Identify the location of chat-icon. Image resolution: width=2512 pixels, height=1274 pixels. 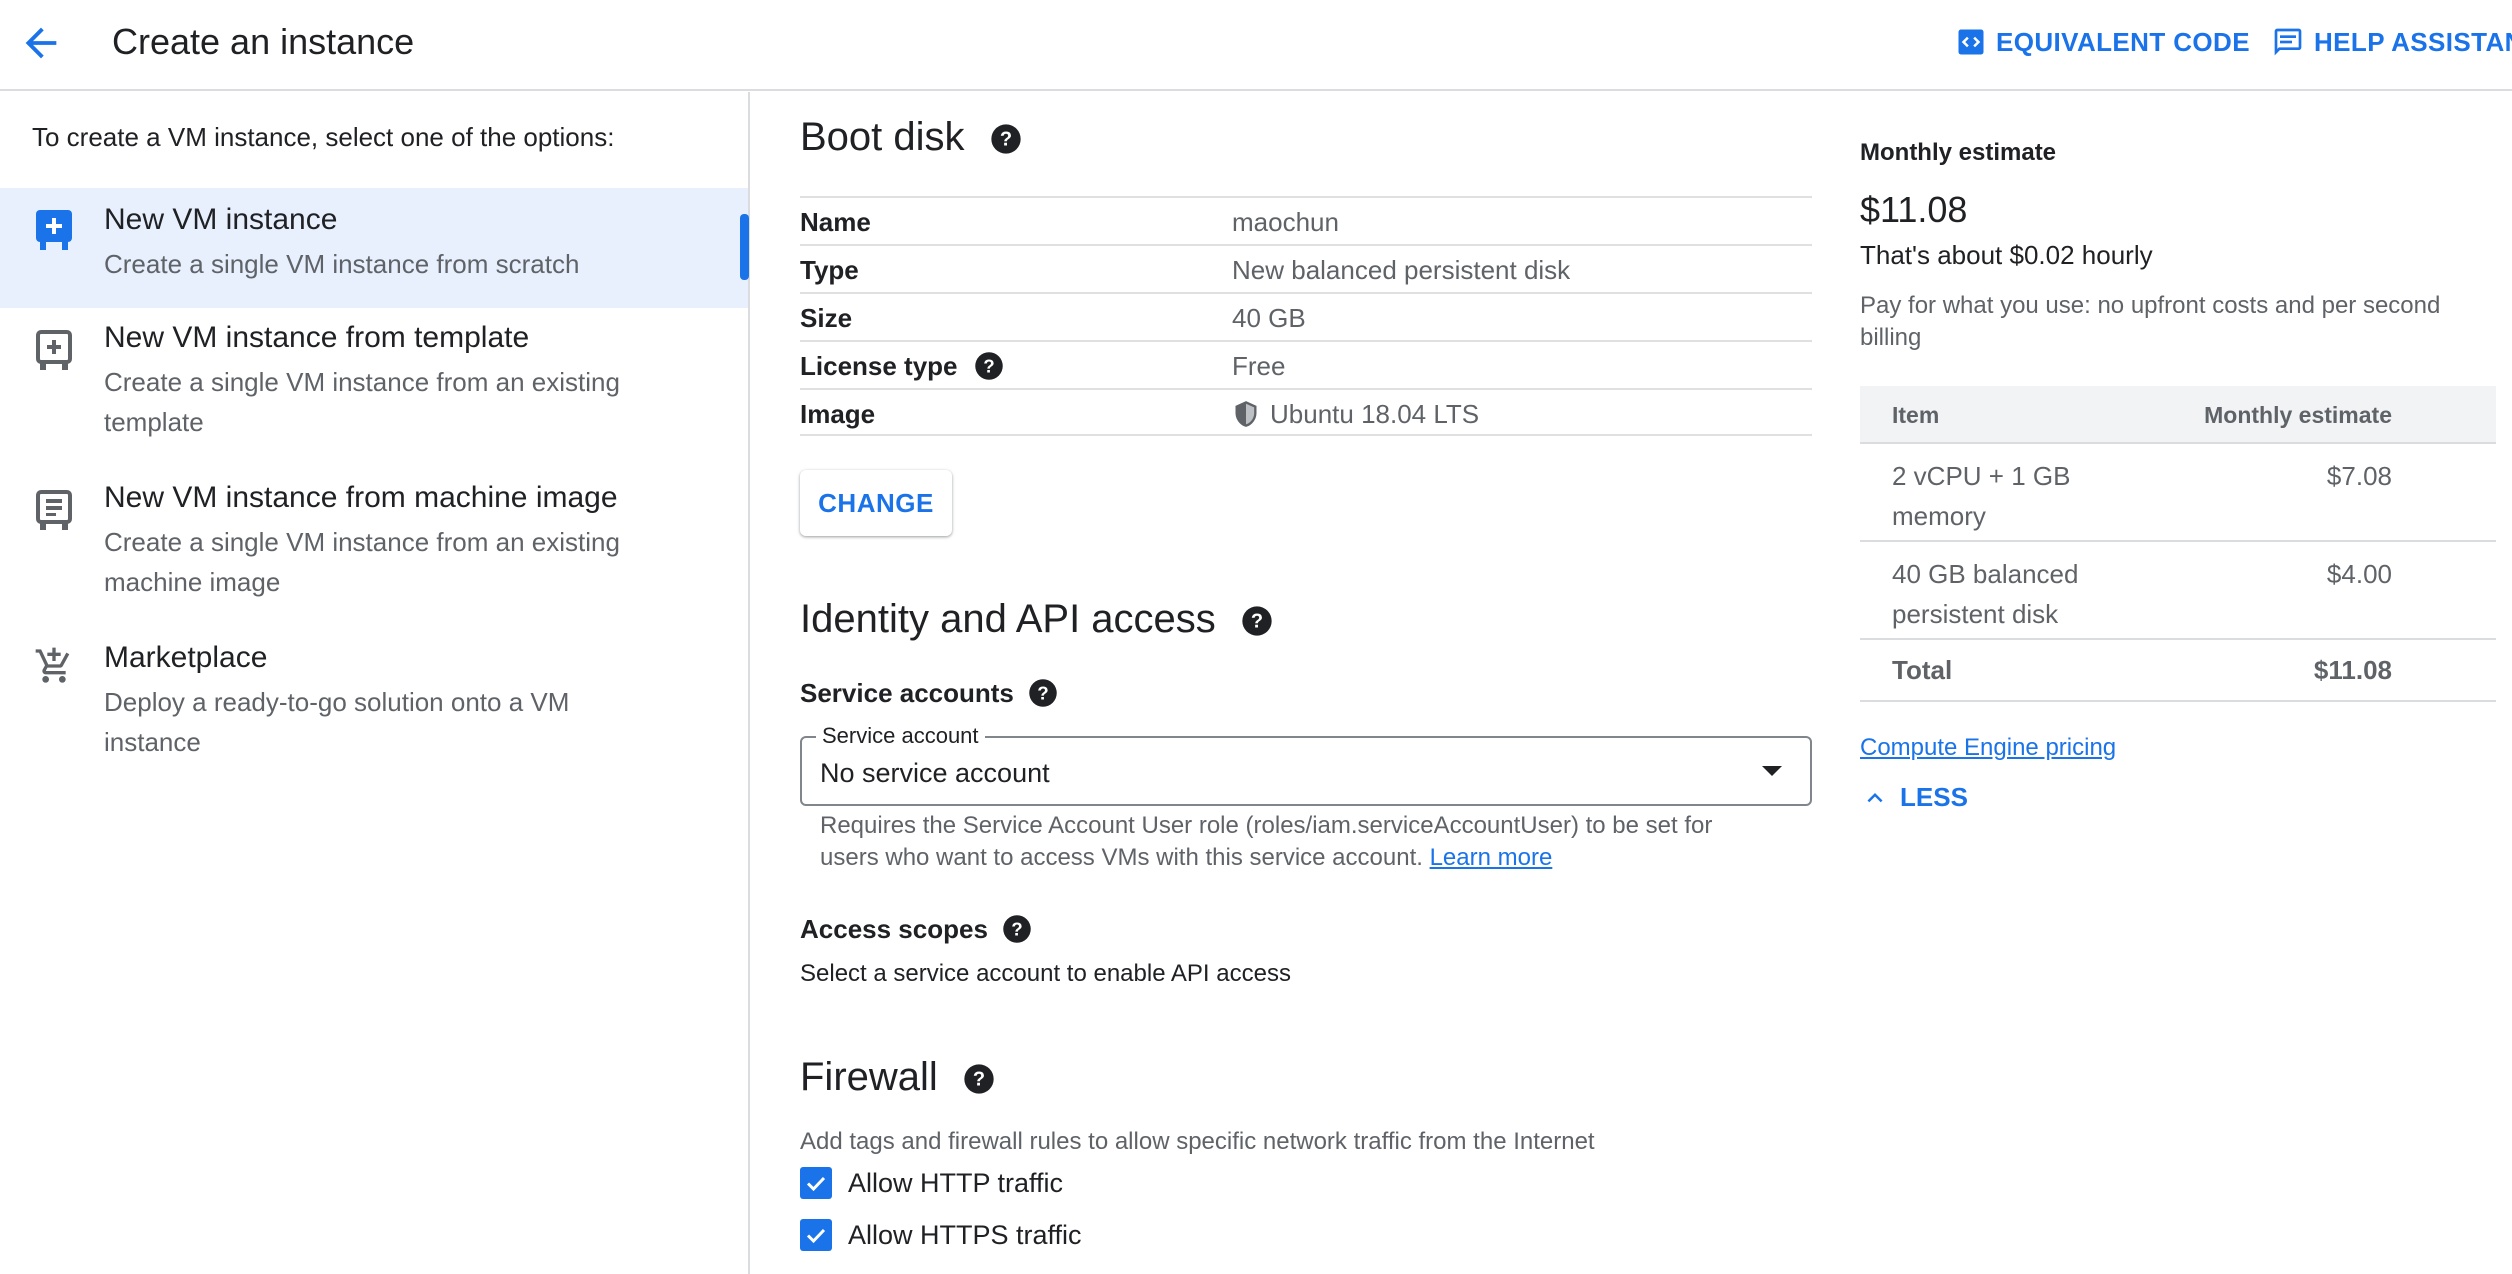
(2288, 42).